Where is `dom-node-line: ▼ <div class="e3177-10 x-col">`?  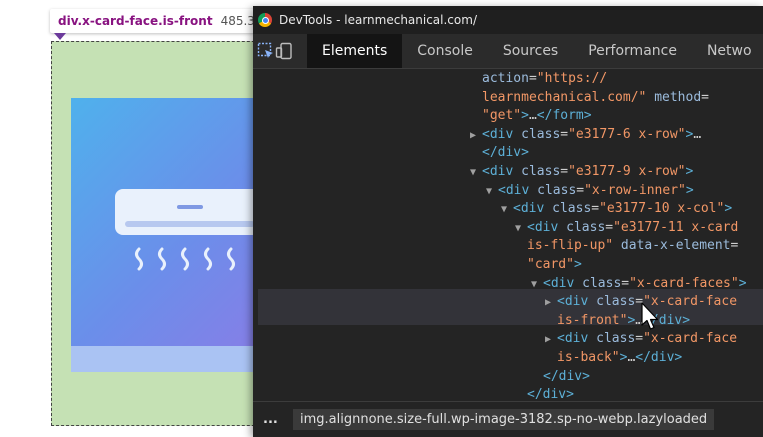 dom-node-line: ▼ <div class="e3177-10 x-col"> is located at coordinates (616, 209).